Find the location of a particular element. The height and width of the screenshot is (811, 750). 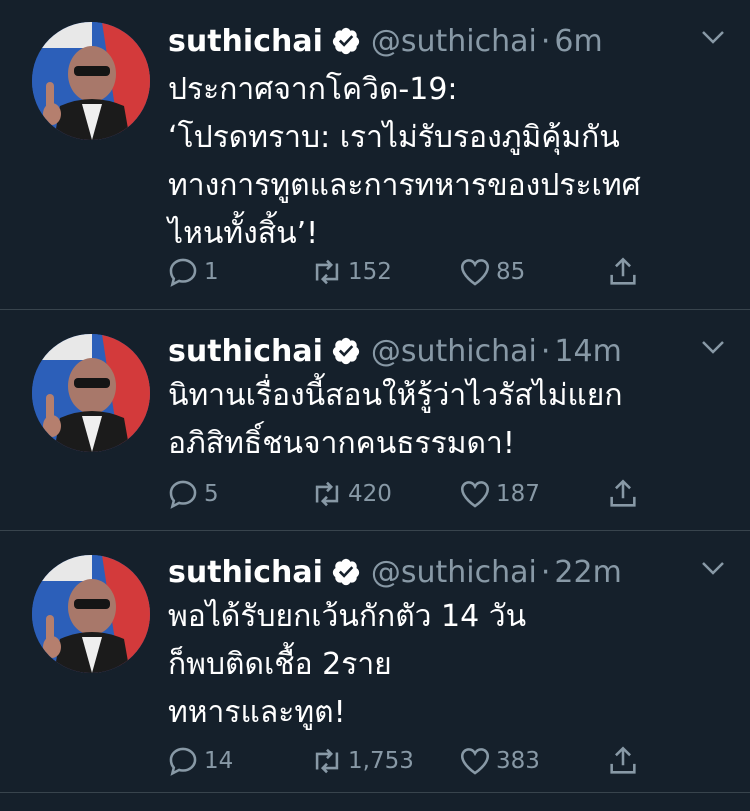

like-count: 383 is located at coordinates (518, 761).